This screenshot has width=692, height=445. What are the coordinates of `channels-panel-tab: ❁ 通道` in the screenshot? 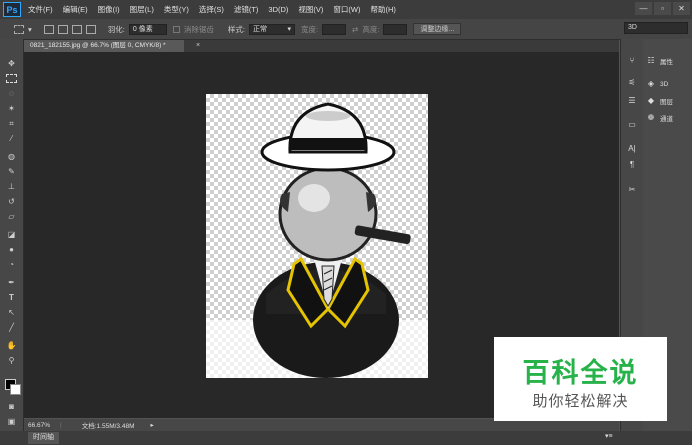 It's located at (659, 118).